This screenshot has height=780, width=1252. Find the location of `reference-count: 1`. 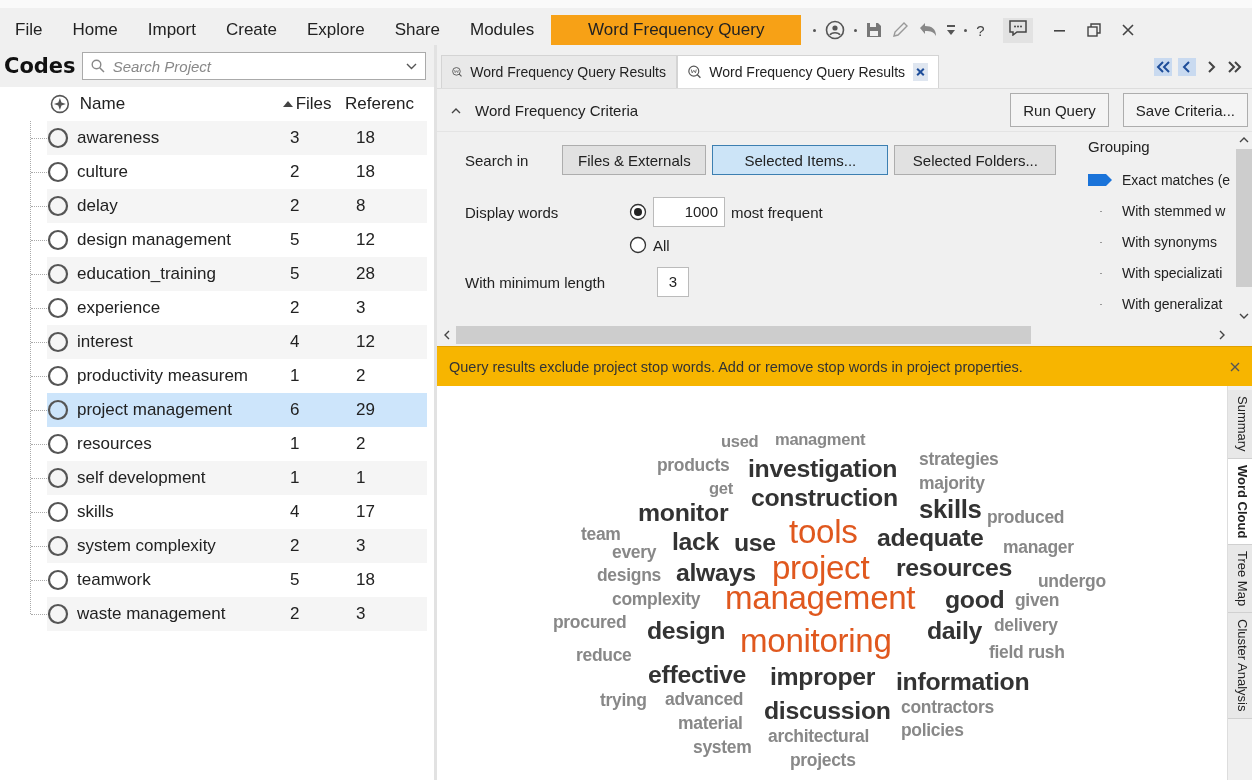

reference-count: 1 is located at coordinates (360, 478).